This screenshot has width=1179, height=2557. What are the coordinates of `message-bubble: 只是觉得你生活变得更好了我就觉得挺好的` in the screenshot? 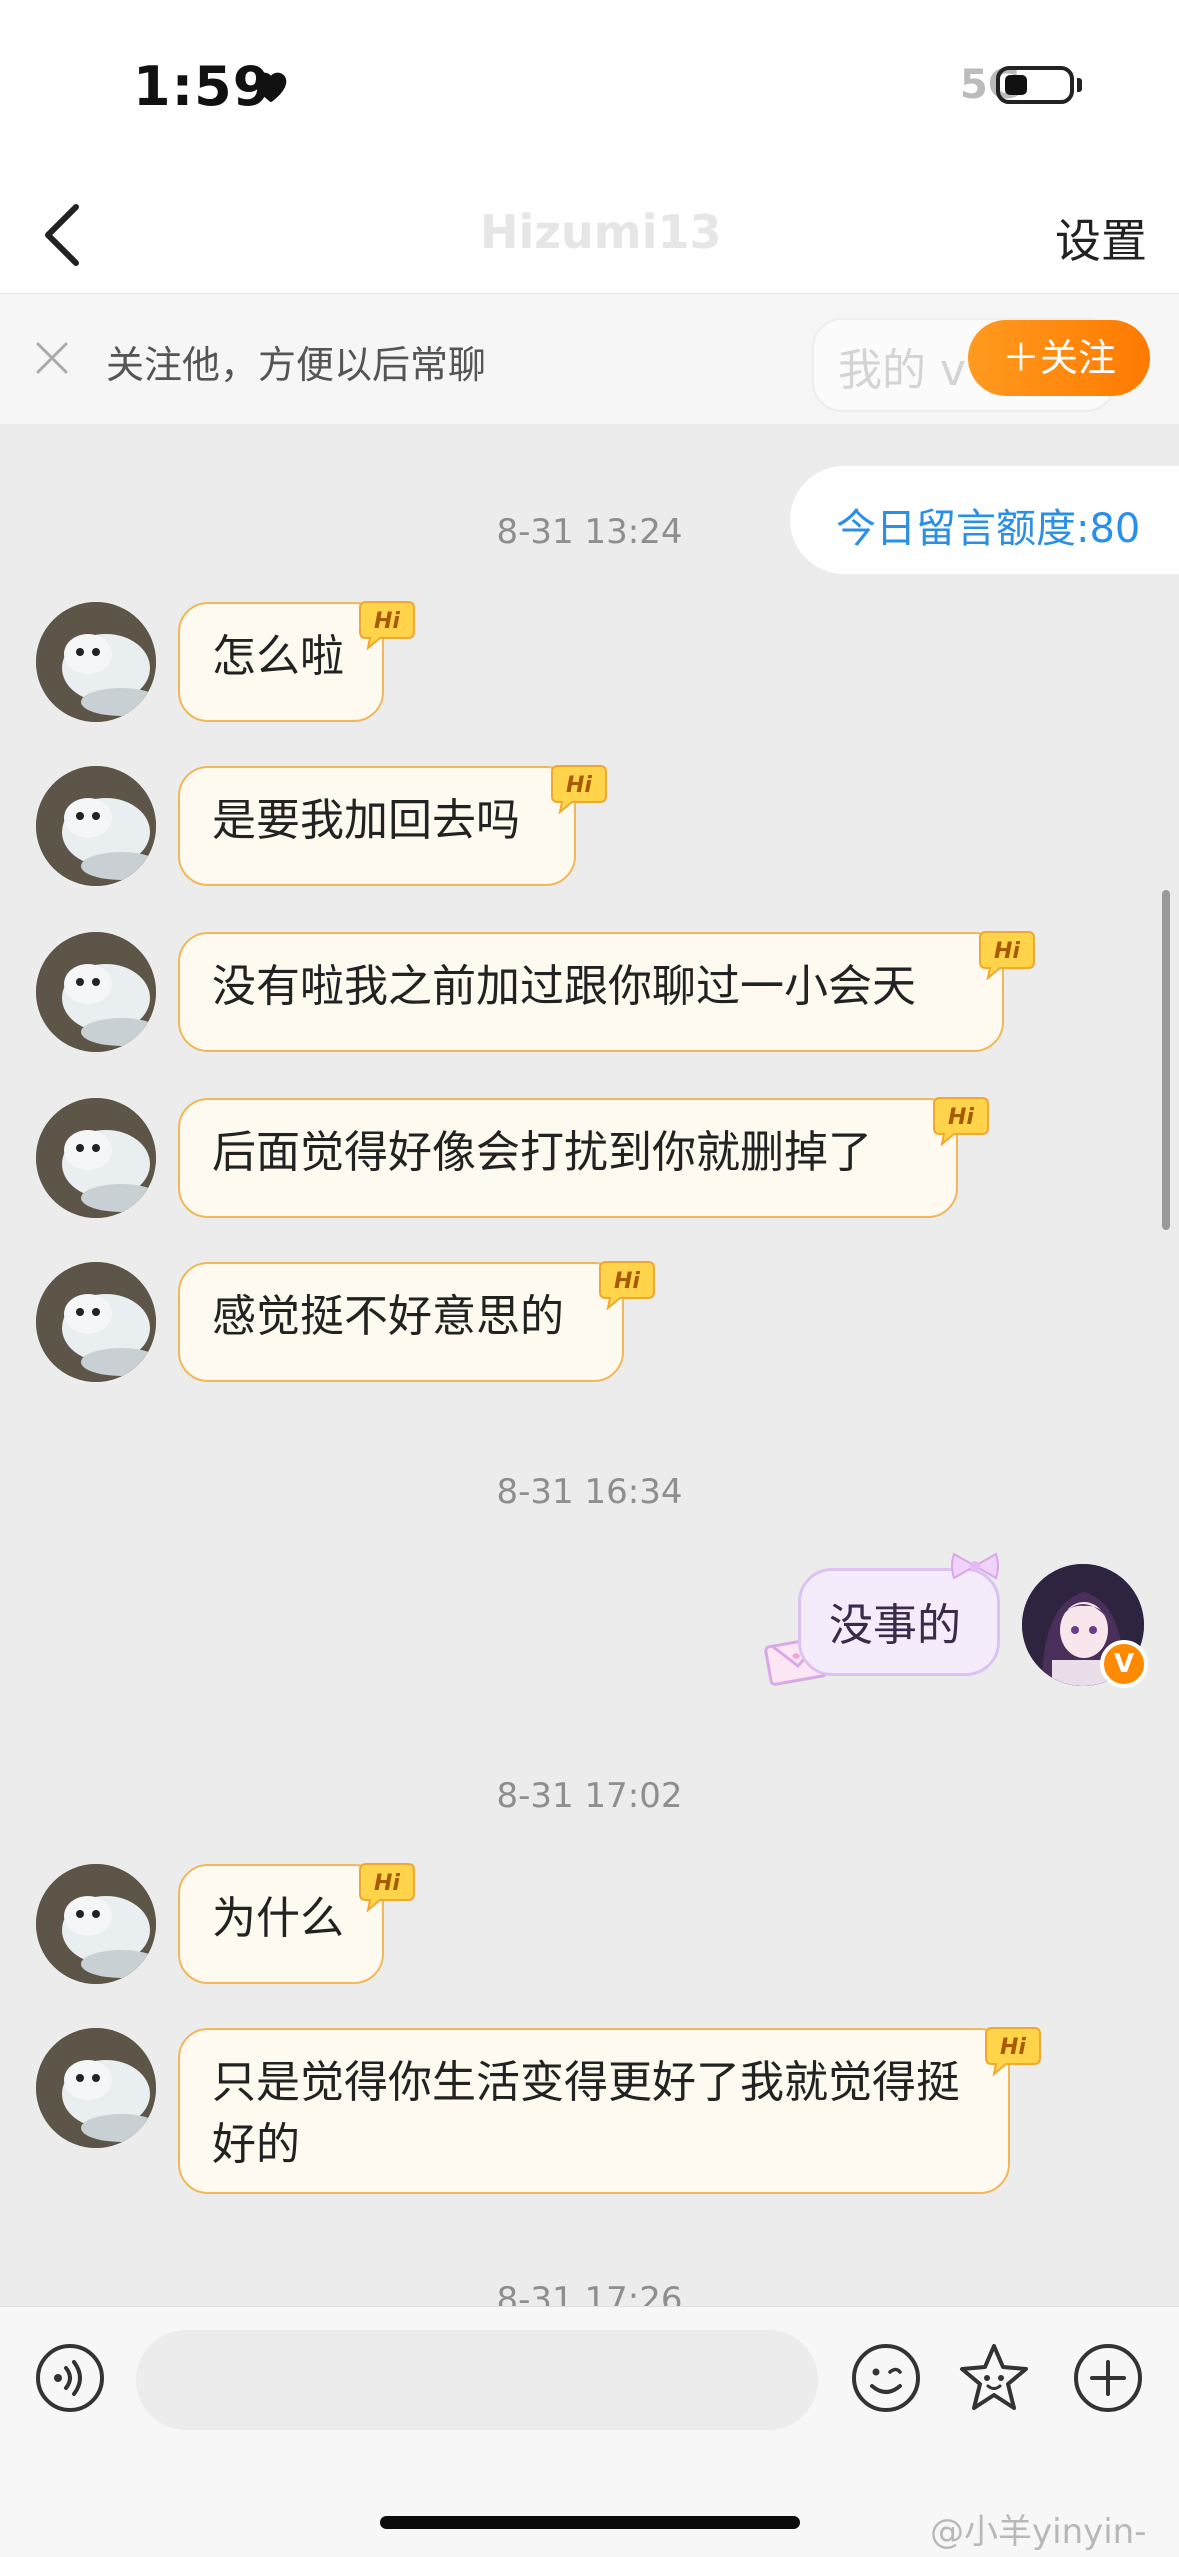 It's located at (594, 2111).